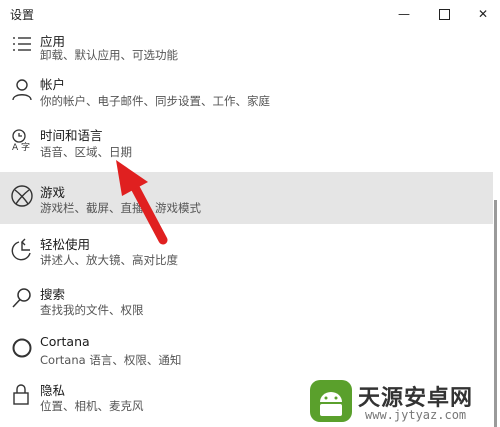 The image size is (500, 427). I want to click on maximize-button, so click(444, 14).